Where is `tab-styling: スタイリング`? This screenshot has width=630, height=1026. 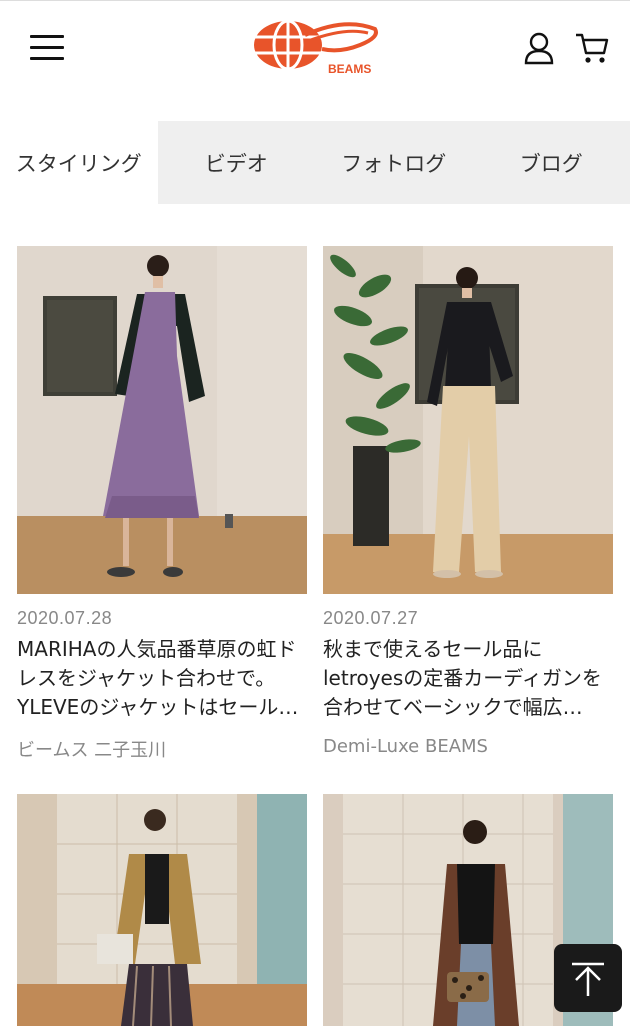 tab-styling: スタイリング is located at coordinates (79, 162).